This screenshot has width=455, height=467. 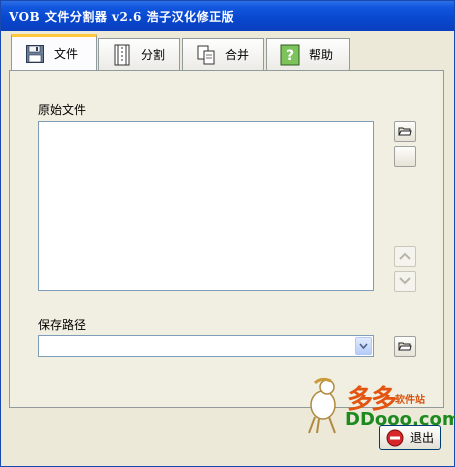 I want to click on tab-merge: 合并, so click(x=223, y=54).